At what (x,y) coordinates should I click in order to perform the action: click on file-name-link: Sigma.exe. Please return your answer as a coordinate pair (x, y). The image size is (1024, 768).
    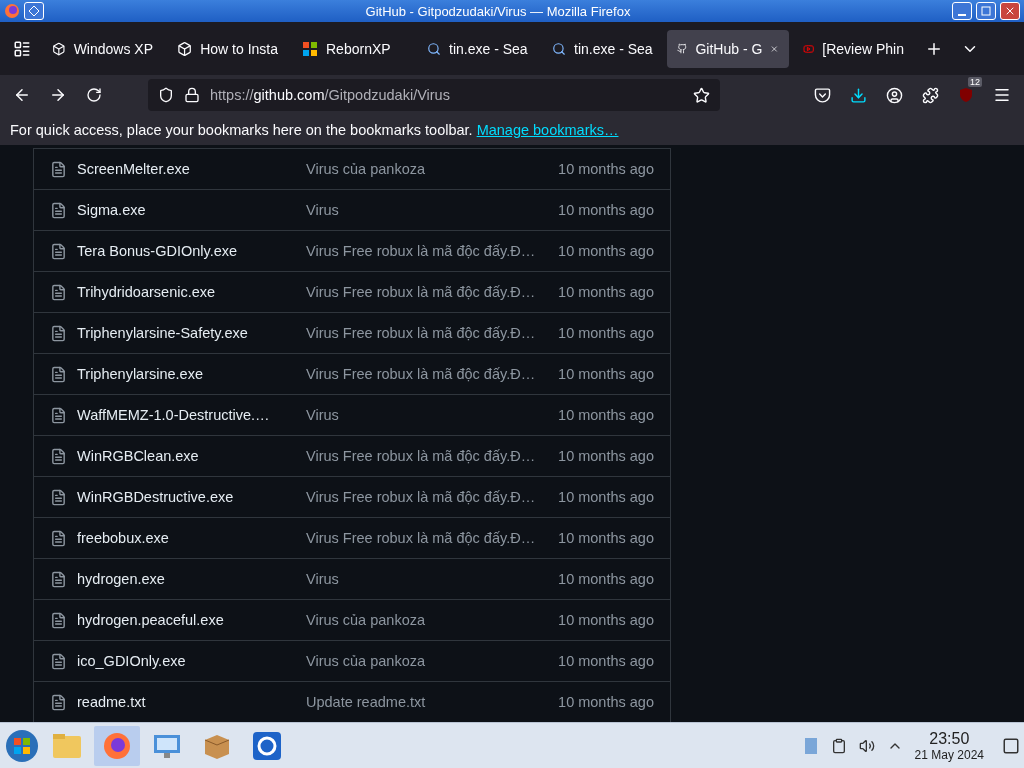
    Looking at the image, I should click on (191, 210).